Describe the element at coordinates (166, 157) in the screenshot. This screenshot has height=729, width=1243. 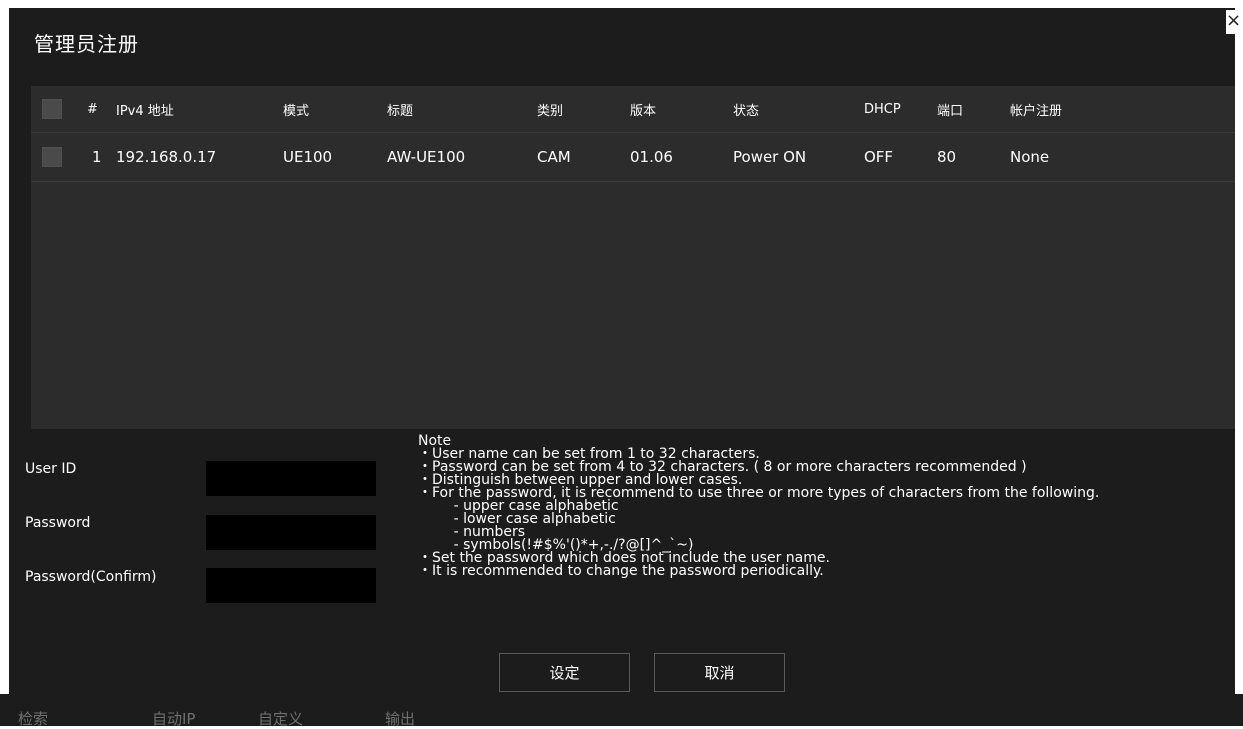
I see `cell-ipv4: 192.168.0.17` at that location.